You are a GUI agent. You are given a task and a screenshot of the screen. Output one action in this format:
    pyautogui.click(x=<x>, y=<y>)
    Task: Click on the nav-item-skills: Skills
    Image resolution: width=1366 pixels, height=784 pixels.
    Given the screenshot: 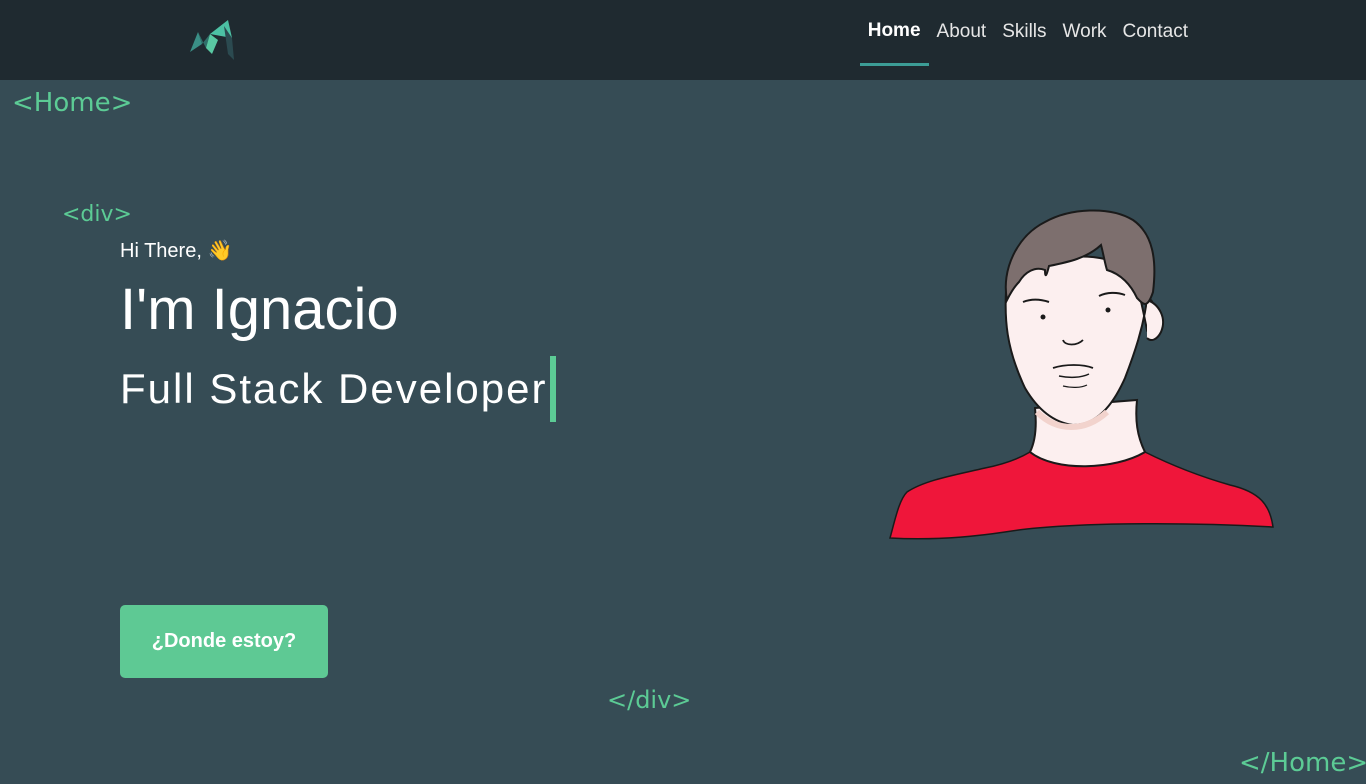 What is the action you would take?
    pyautogui.click(x=1024, y=33)
    